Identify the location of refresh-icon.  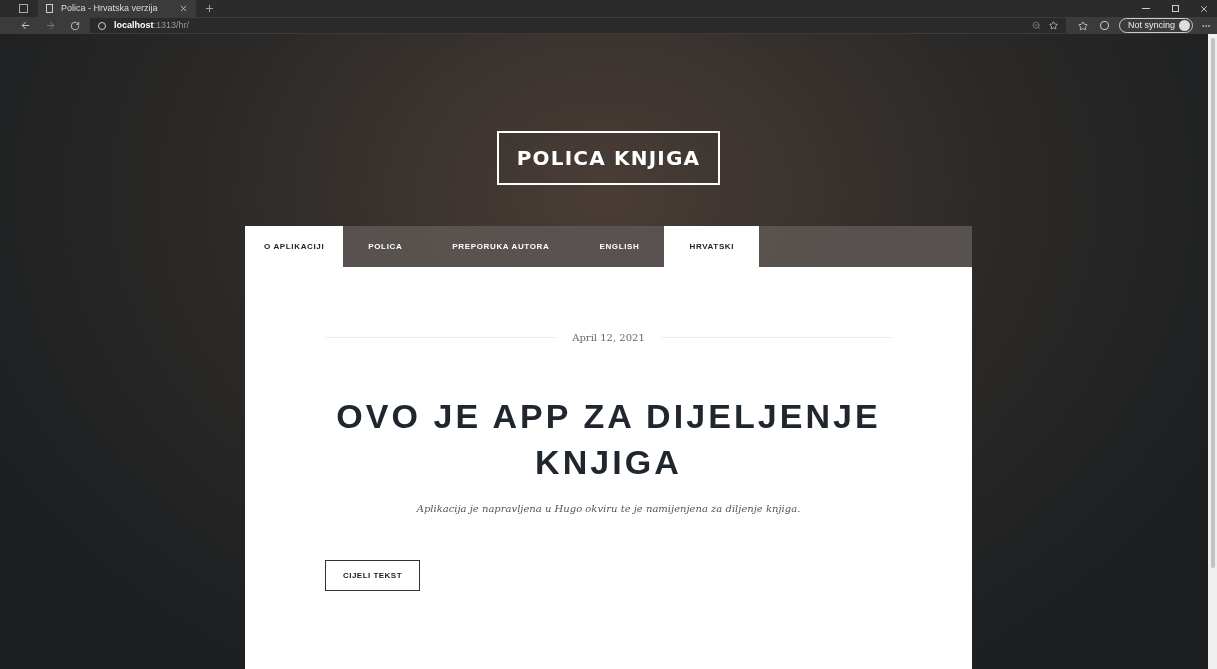
(75, 25).